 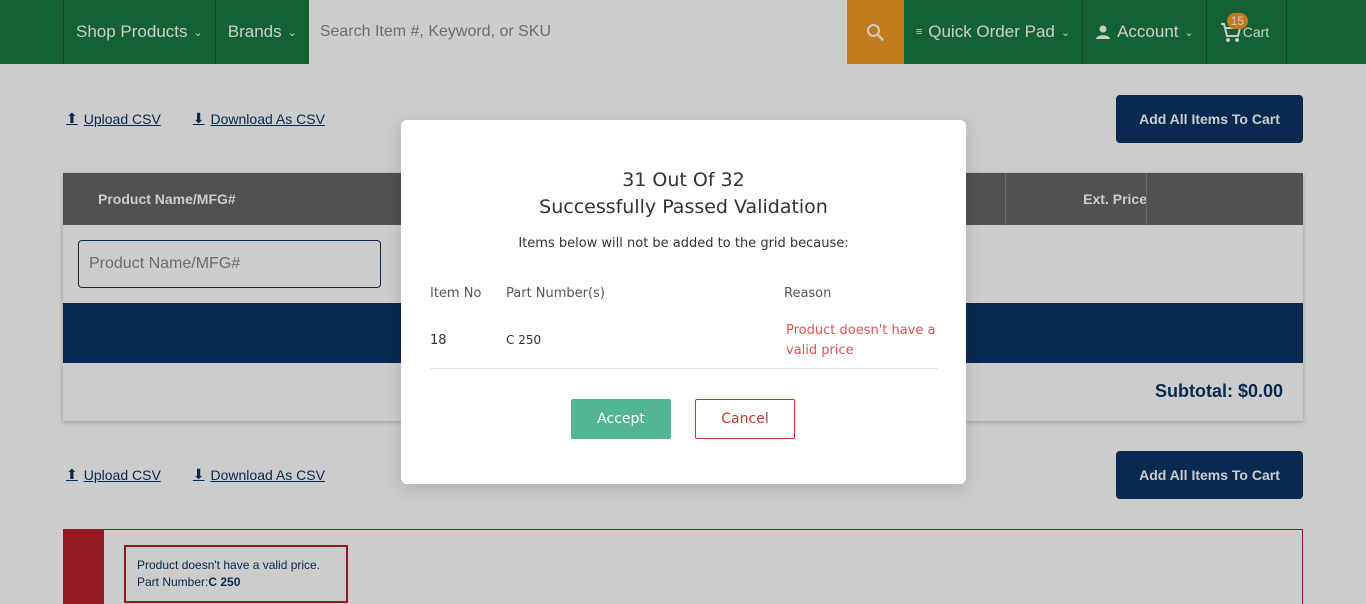 What do you see at coordinates (683, 207) in the screenshot?
I see `modal-title-status: Successfully Passed Validation` at bounding box center [683, 207].